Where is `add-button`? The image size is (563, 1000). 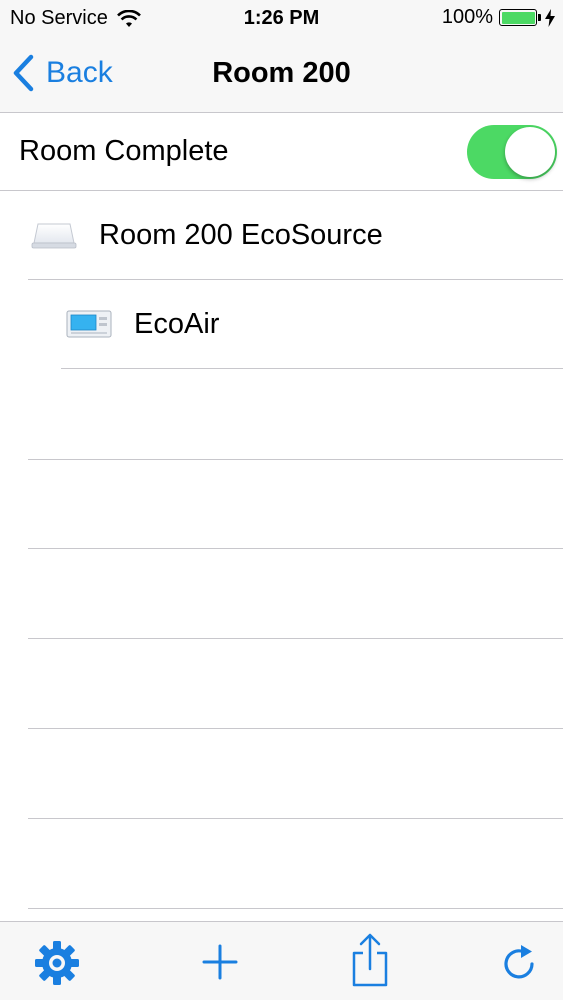 add-button is located at coordinates (220, 962).